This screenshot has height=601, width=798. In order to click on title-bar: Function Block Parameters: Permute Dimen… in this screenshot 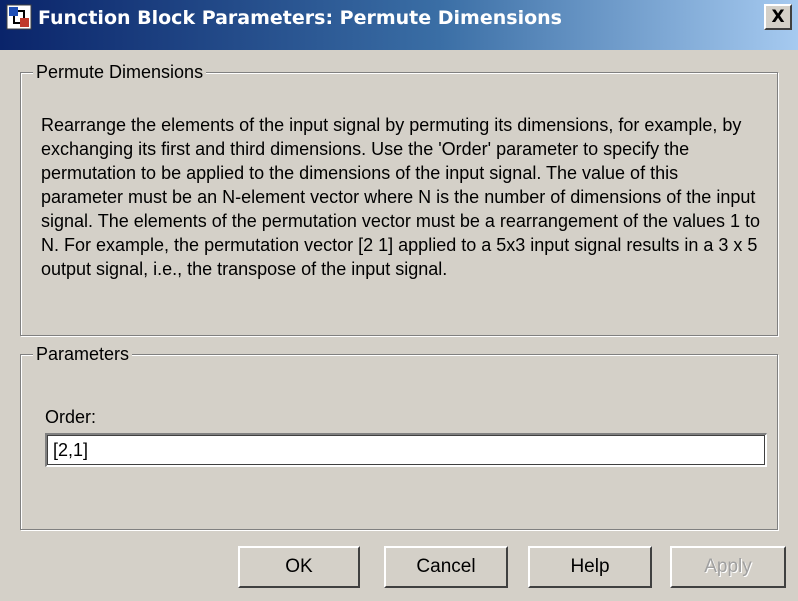, I will do `click(399, 25)`.